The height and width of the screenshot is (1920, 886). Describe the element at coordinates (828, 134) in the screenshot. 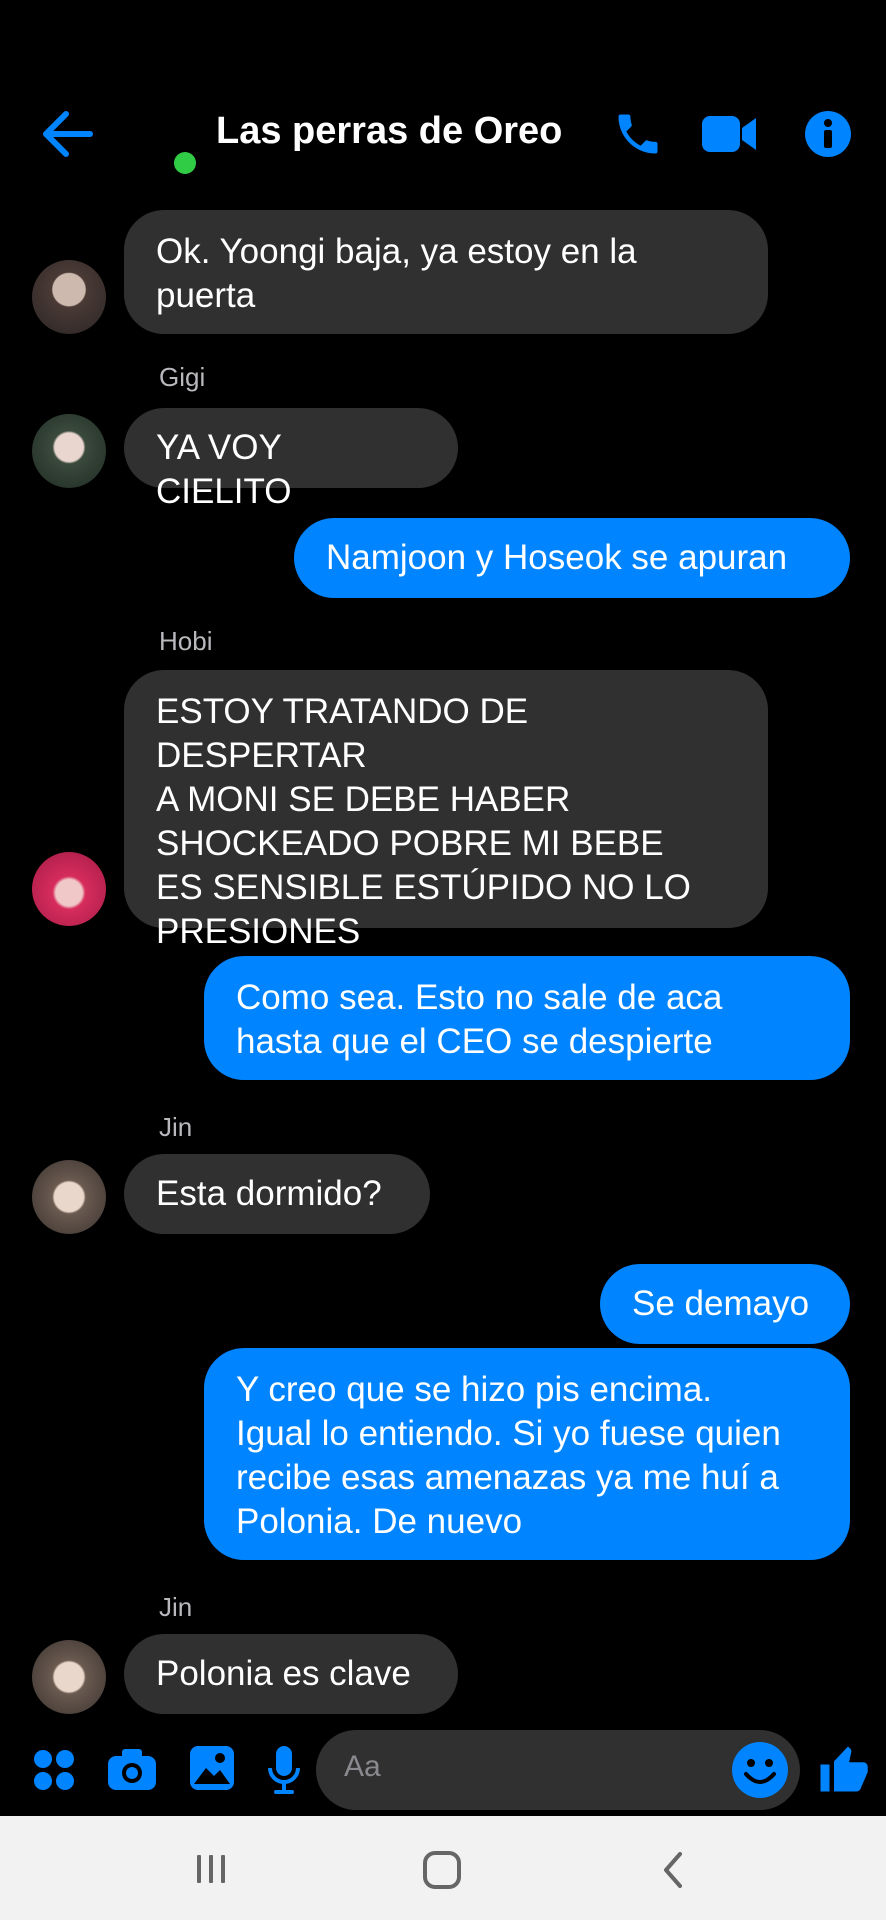

I see `info-icon` at that location.